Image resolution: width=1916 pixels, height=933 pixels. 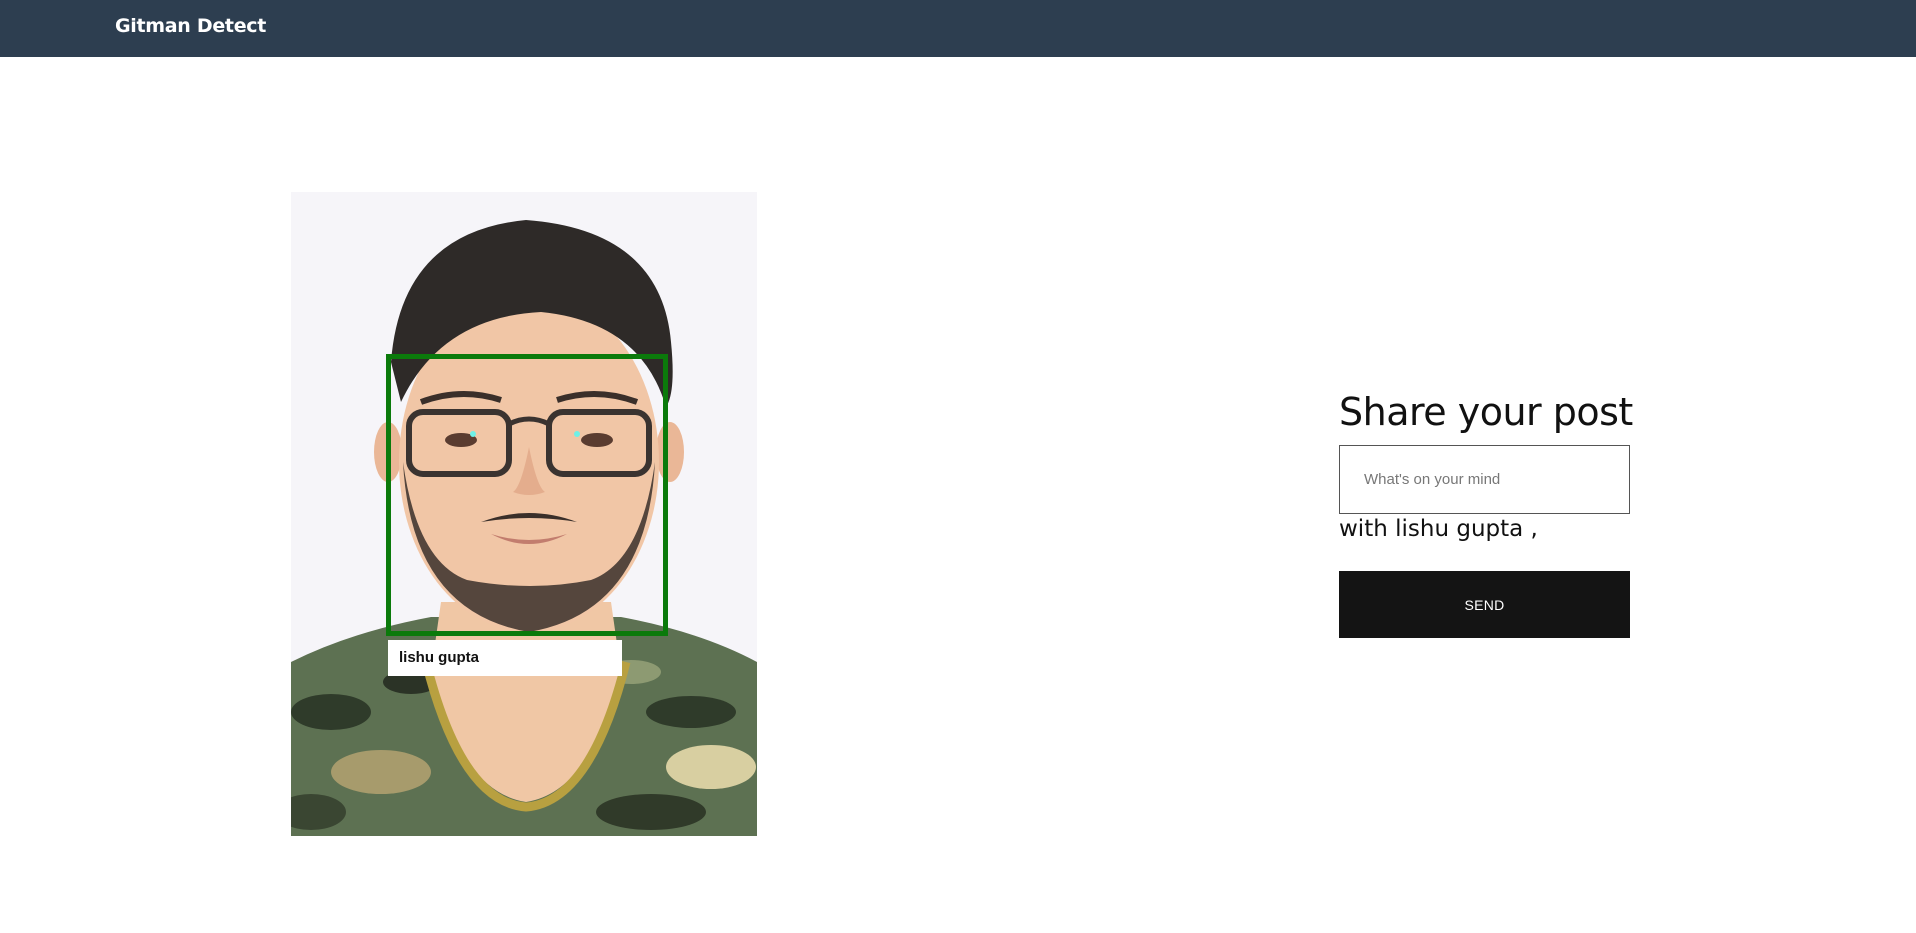 I want to click on with-prefix: with, so click(x=1363, y=529).